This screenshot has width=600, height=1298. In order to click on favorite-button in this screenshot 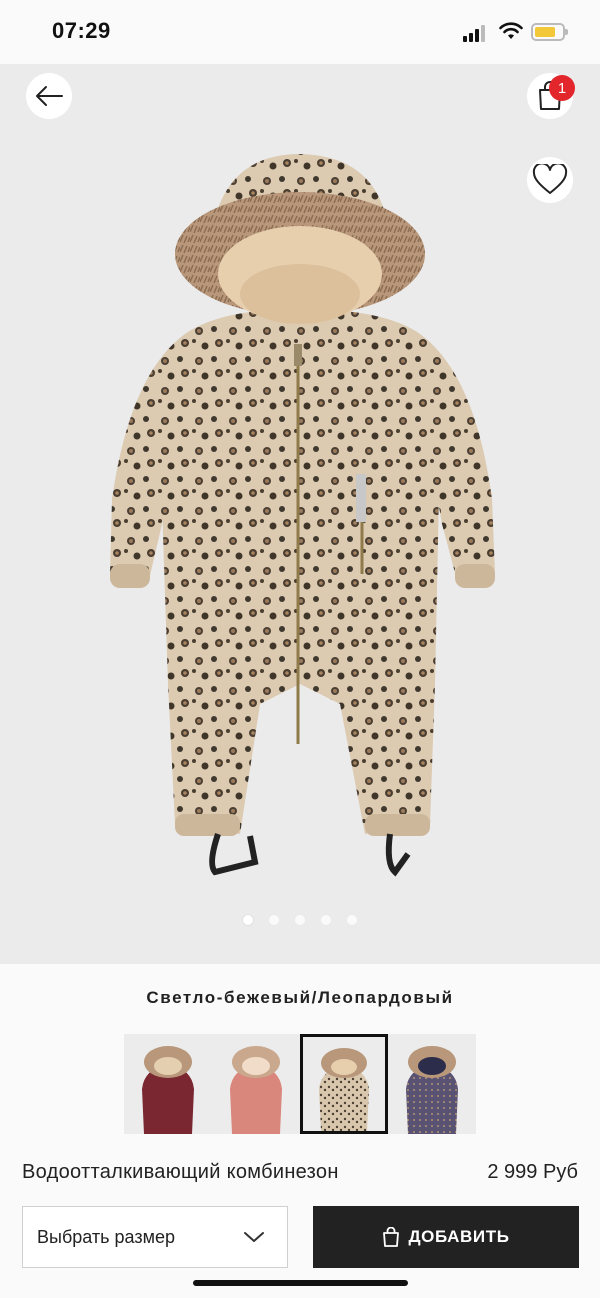, I will do `click(550, 180)`.